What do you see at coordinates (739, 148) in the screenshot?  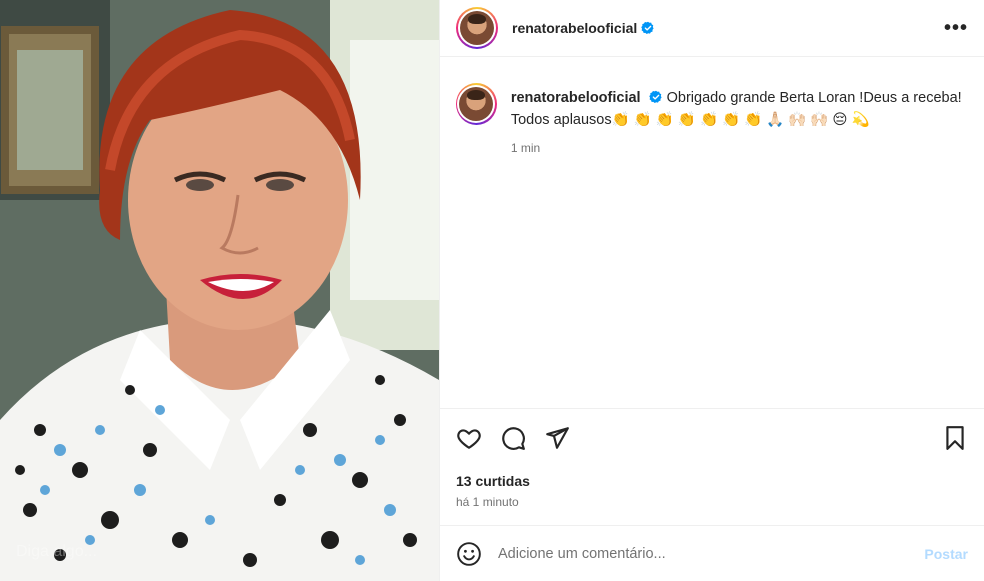 I see `caption-time: 1 min` at bounding box center [739, 148].